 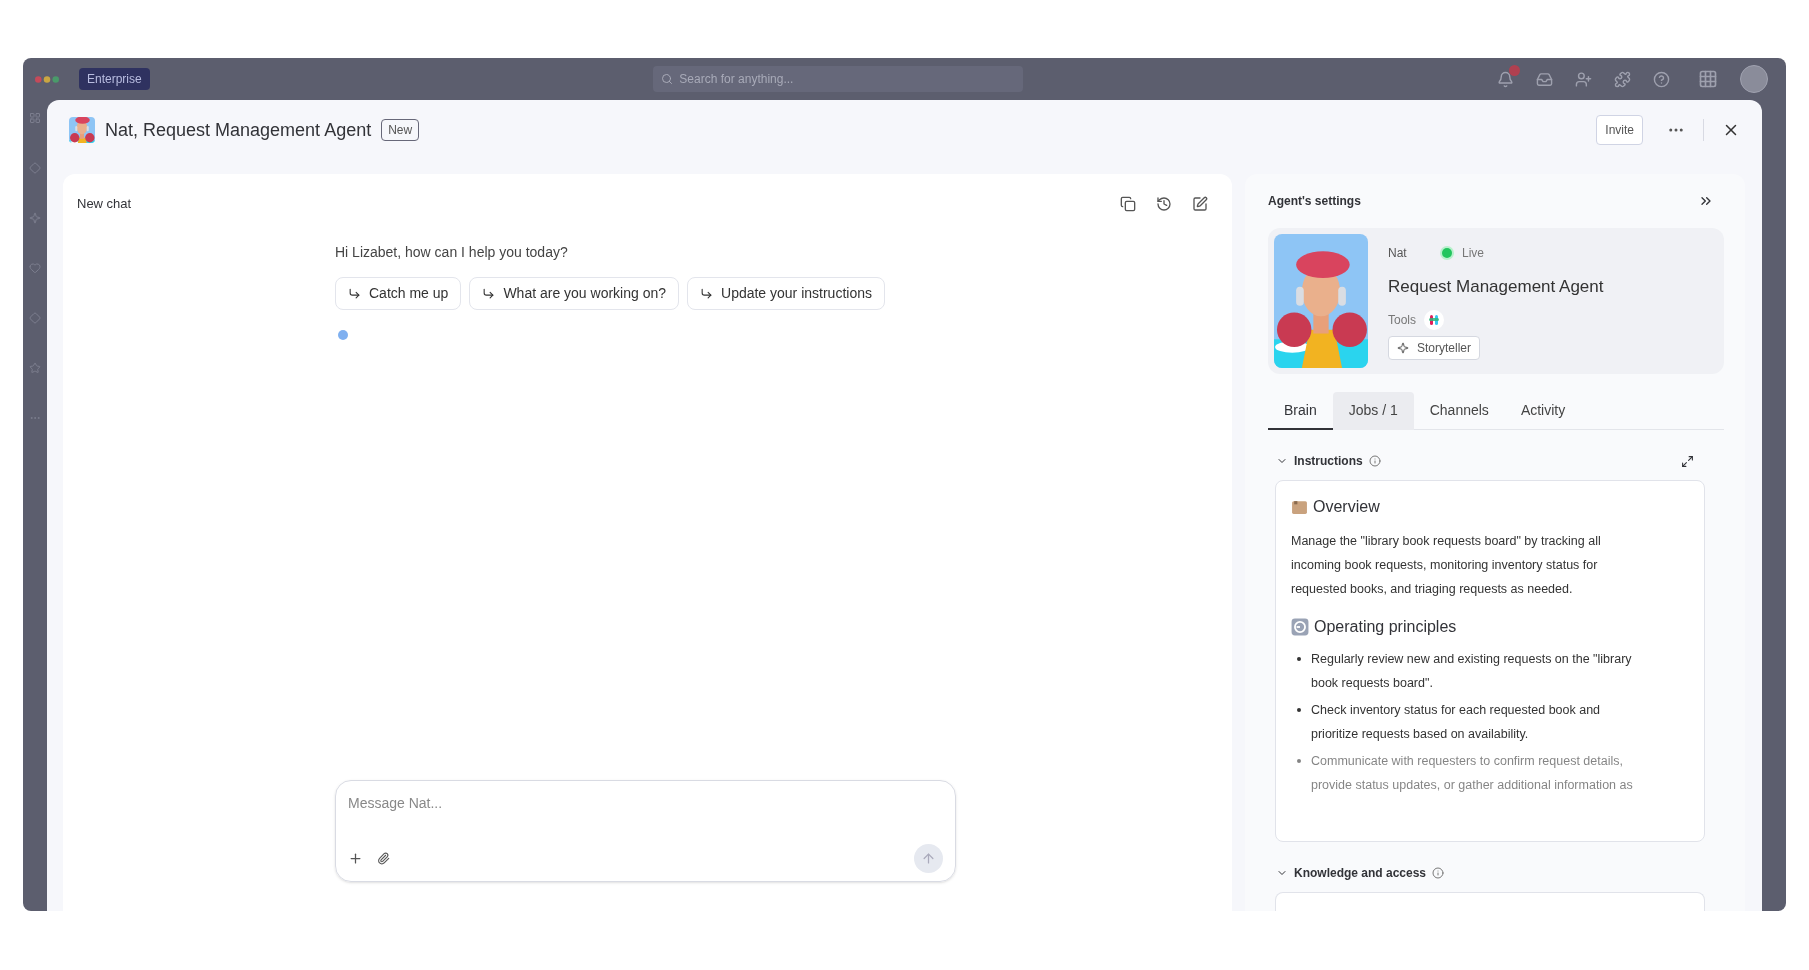 What do you see at coordinates (114, 79) in the screenshot?
I see `plan-badge: Enterprise` at bounding box center [114, 79].